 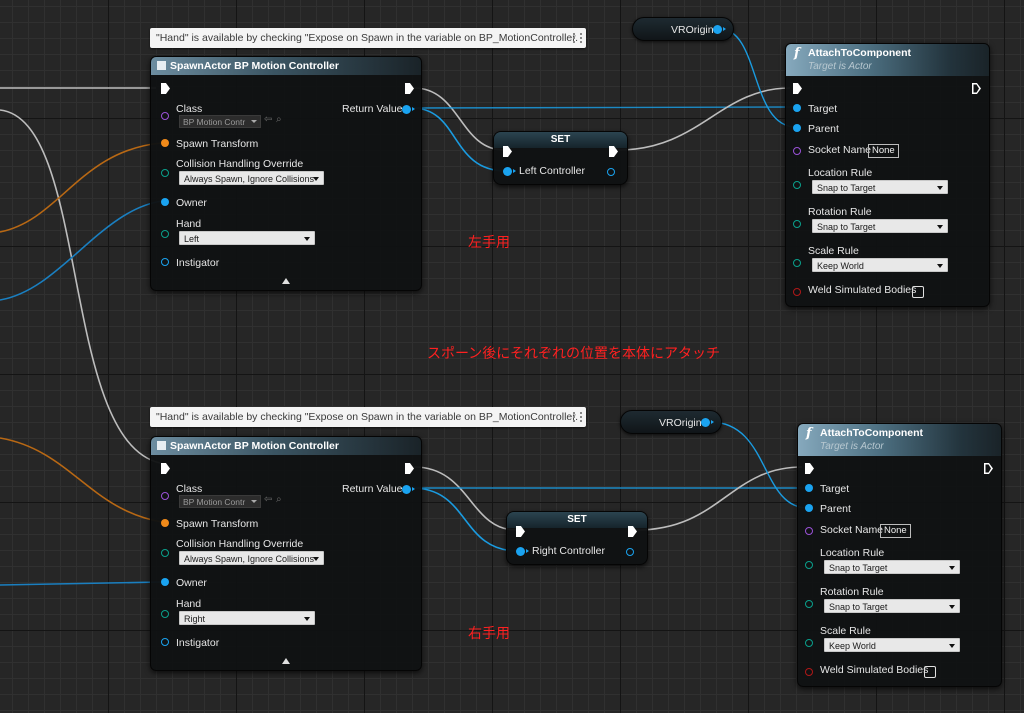 I want to click on set-node-right: SET Right Controller, so click(x=577, y=538).